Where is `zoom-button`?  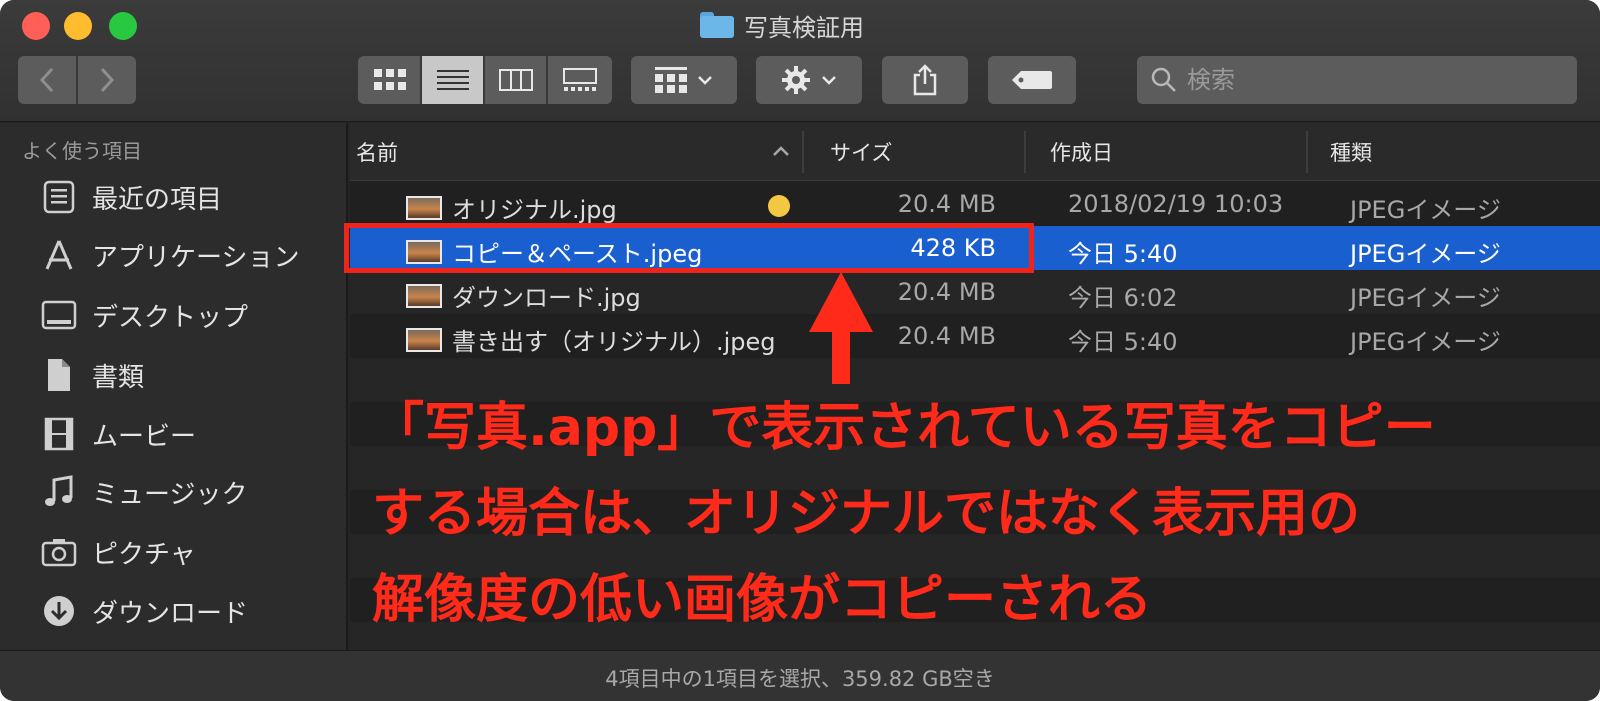
zoom-button is located at coordinates (123, 26).